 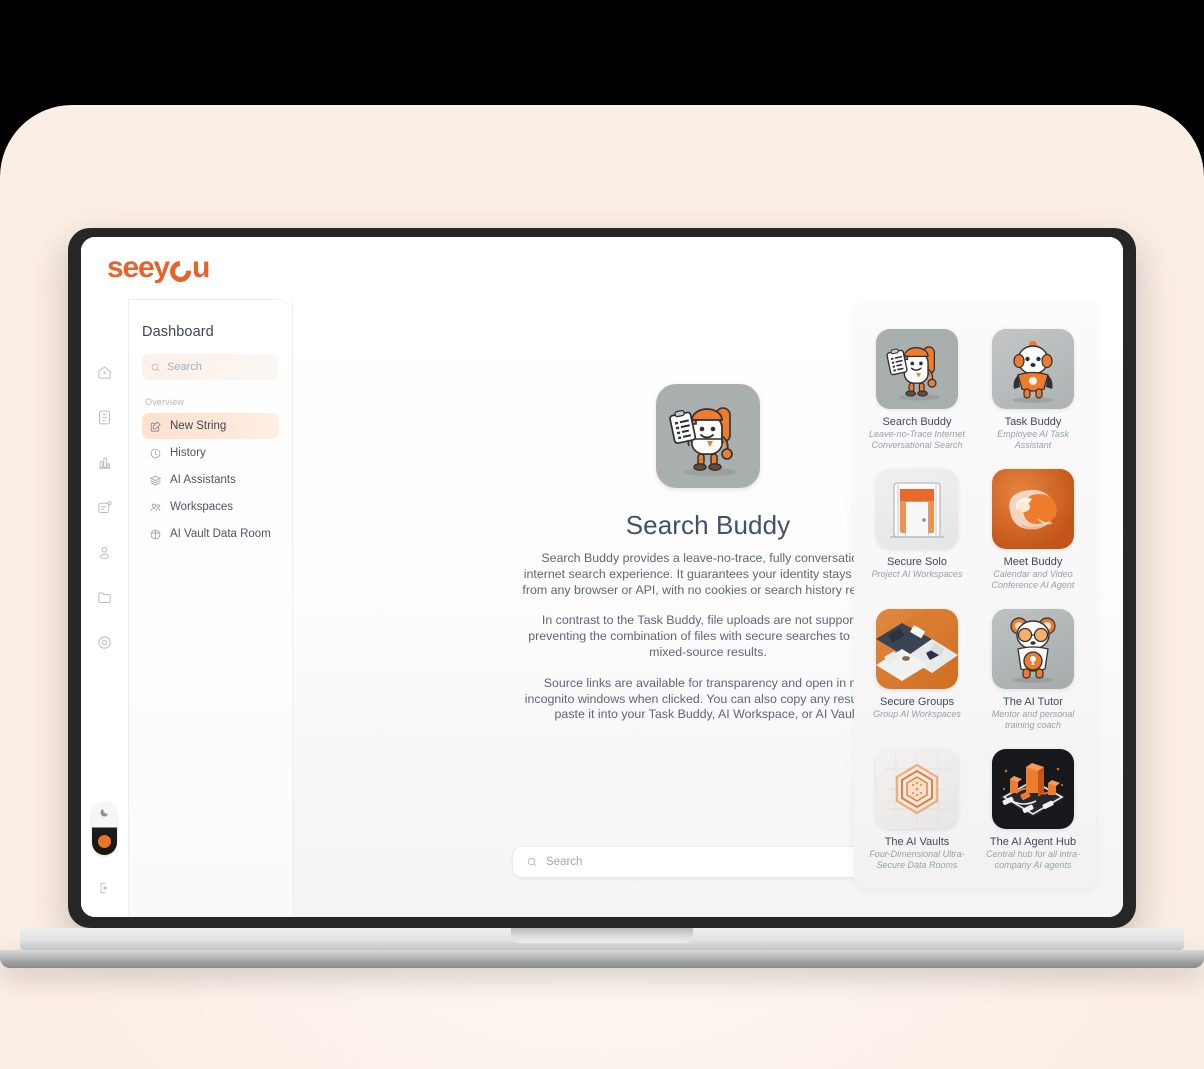 I want to click on app-card-name: The AI Agent Hub, so click(x=1033, y=842).